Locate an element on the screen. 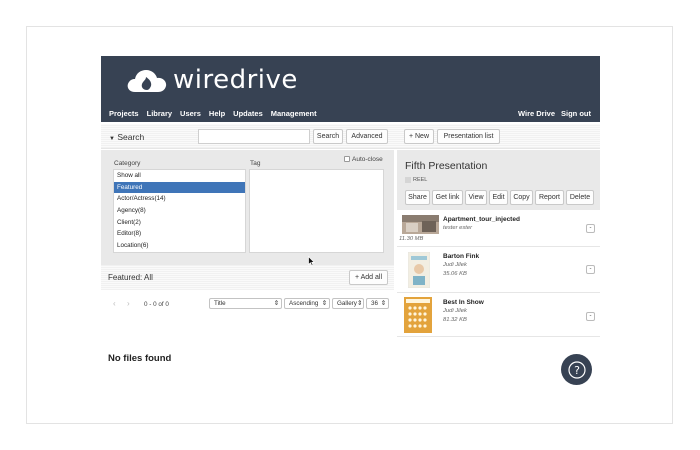 This screenshot has height=450, width=700. share-button: Share is located at coordinates (417, 197).